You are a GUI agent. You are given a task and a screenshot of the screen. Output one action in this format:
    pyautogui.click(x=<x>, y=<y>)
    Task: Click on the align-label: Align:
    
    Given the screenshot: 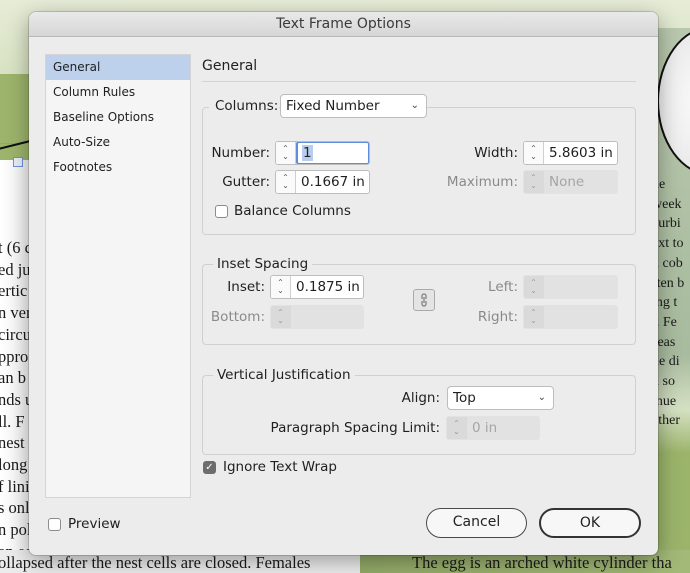 What is the action you would take?
    pyautogui.click(x=420, y=398)
    